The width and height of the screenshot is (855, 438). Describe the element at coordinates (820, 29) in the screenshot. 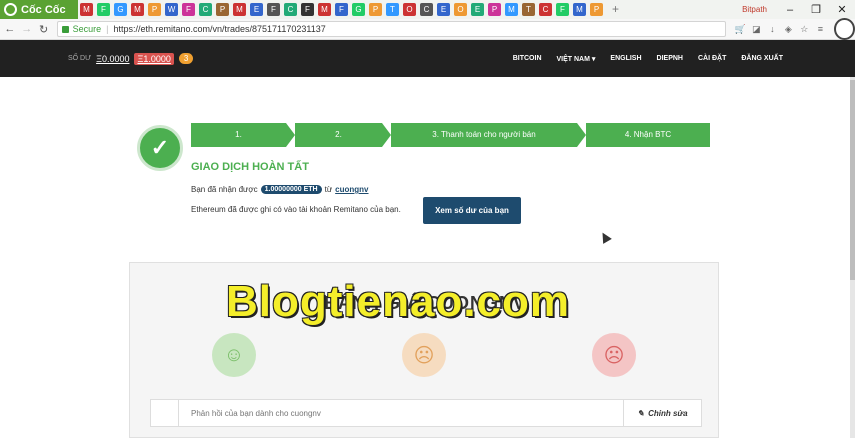

I see `menu-icon: ≡` at that location.